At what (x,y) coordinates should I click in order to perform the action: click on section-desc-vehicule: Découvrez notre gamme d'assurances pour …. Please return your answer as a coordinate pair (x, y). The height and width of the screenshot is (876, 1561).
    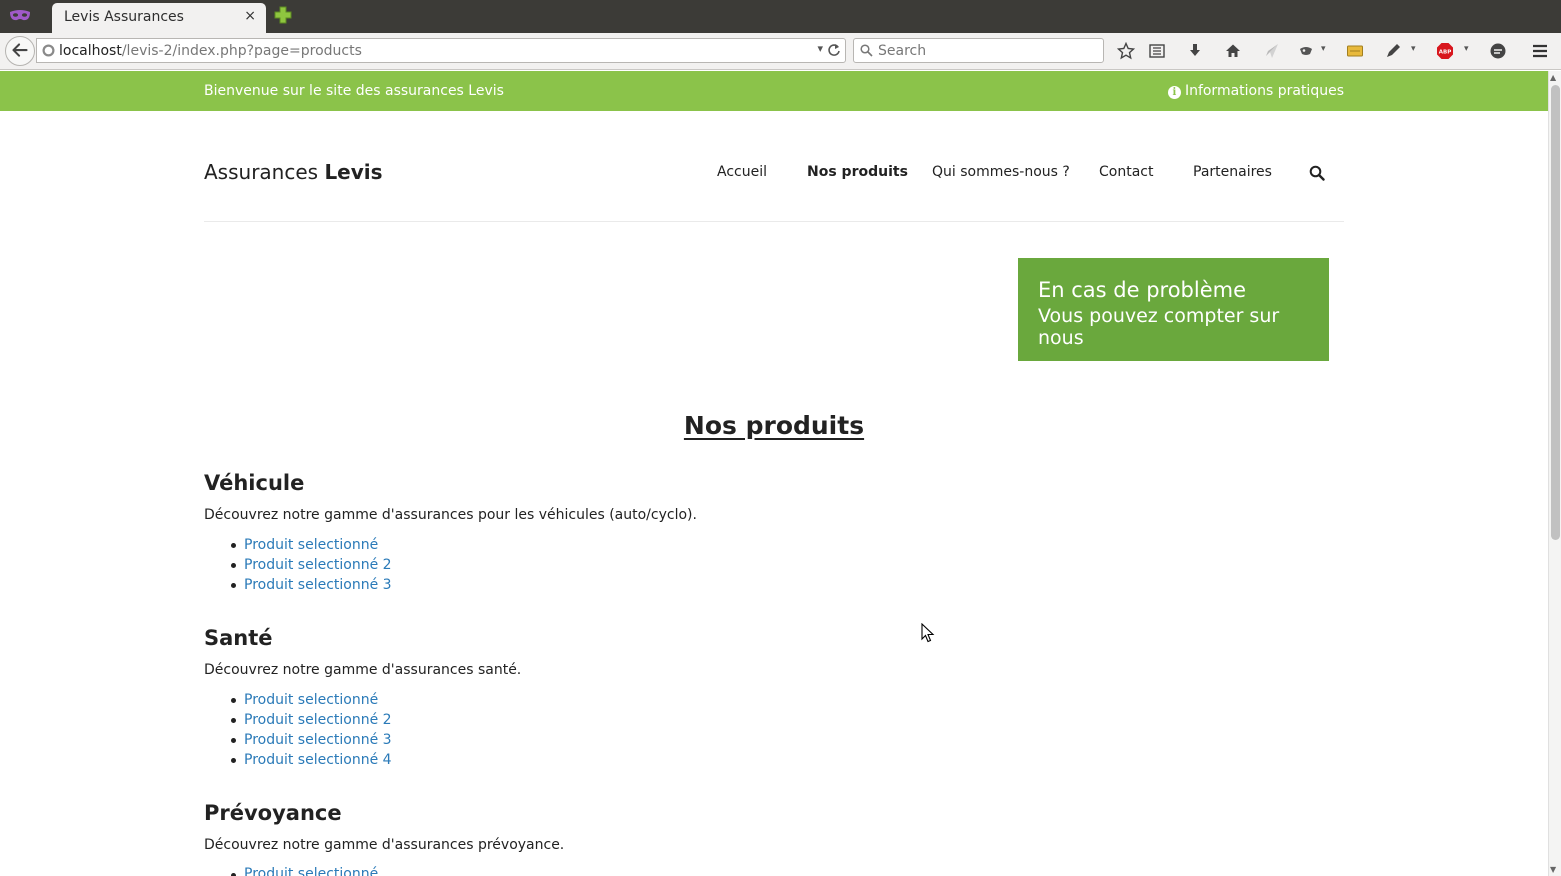
    Looking at the image, I should click on (450, 515).